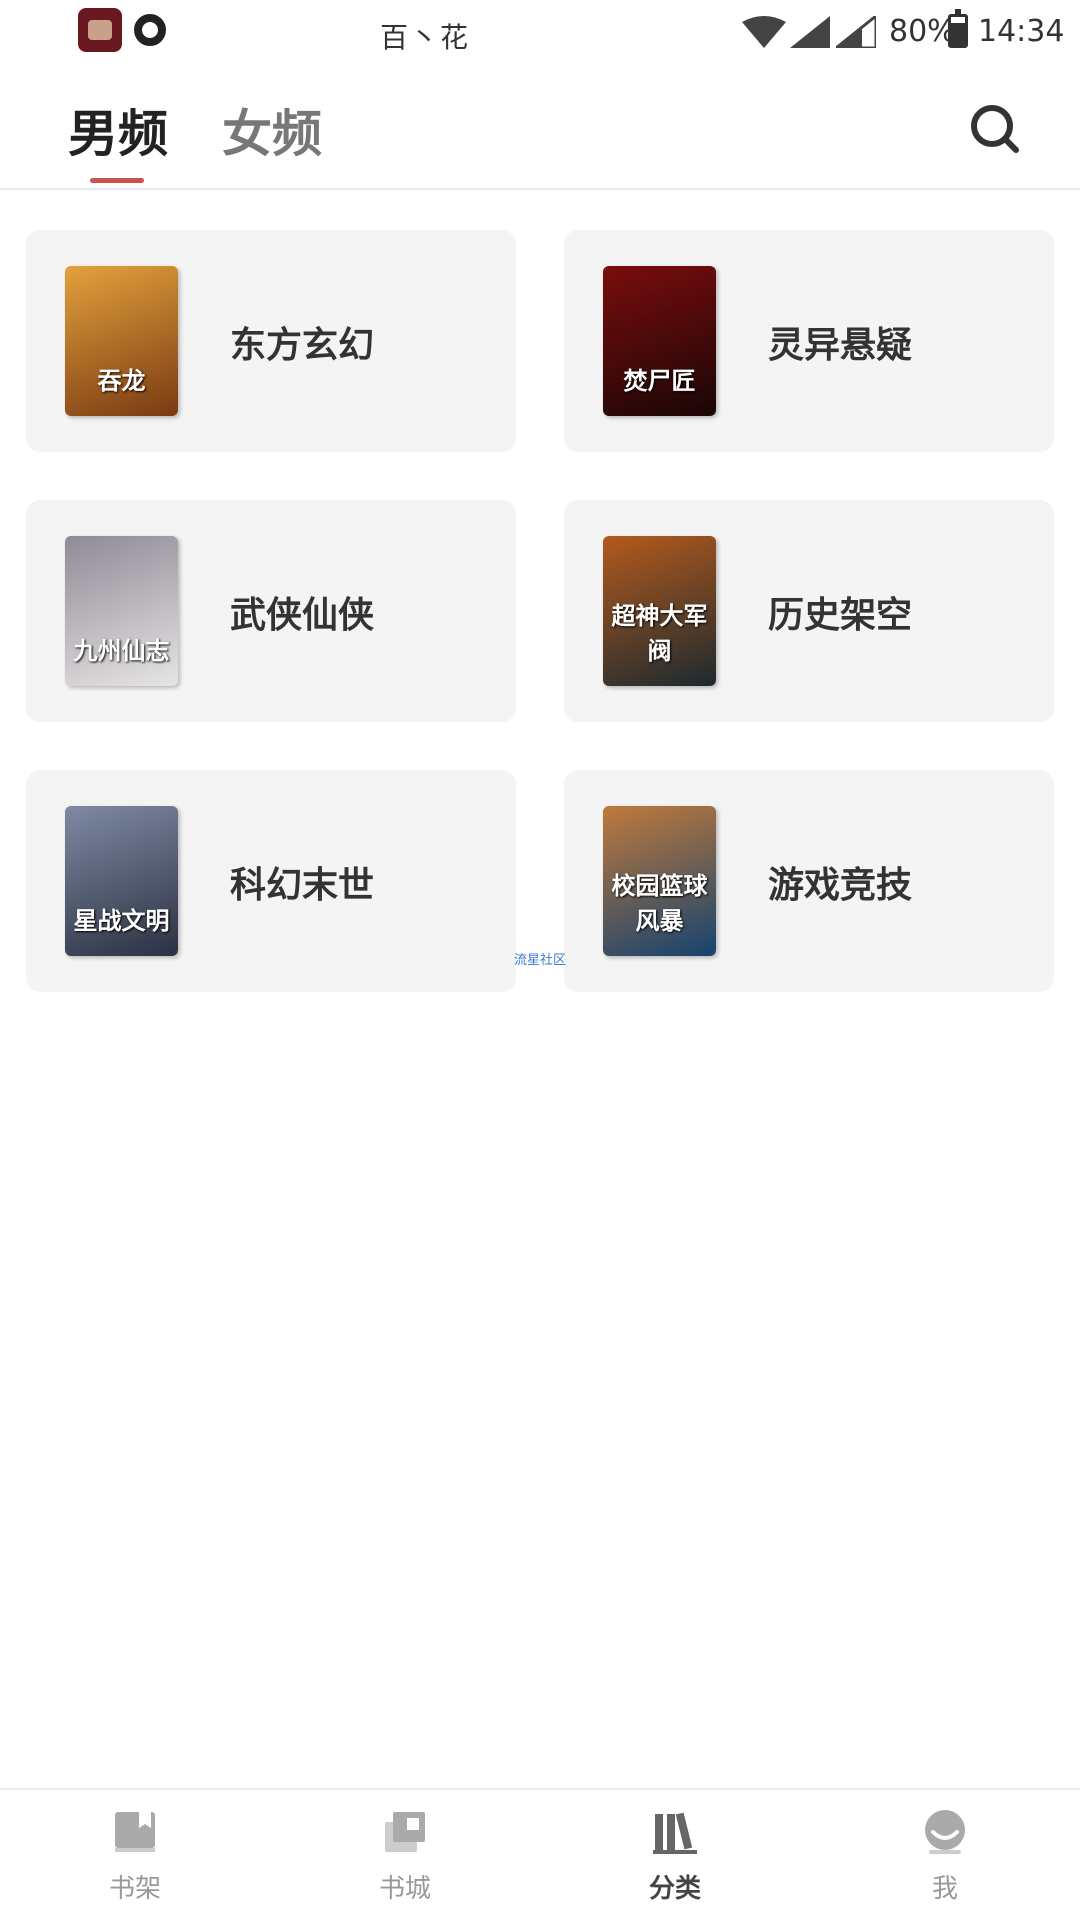  What do you see at coordinates (118, 130) in the screenshot?
I see `tab-male: 男频` at bounding box center [118, 130].